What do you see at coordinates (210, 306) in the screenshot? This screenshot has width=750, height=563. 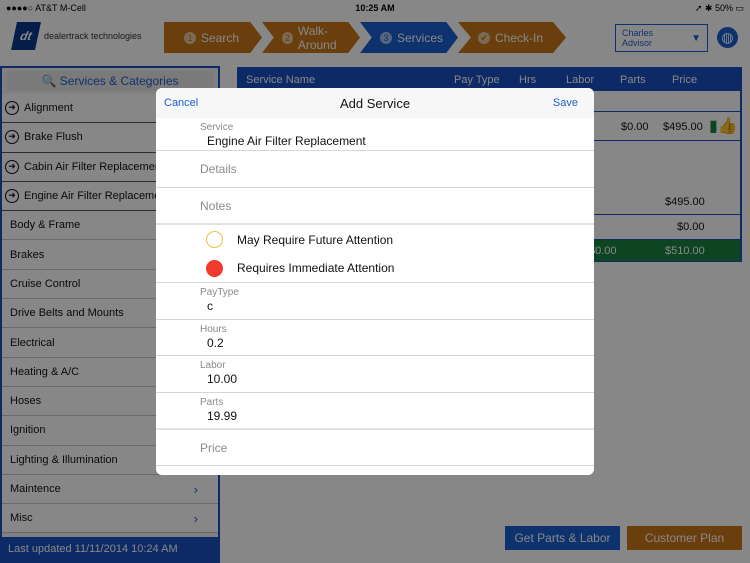 I see `paytype-value: c` at bounding box center [210, 306].